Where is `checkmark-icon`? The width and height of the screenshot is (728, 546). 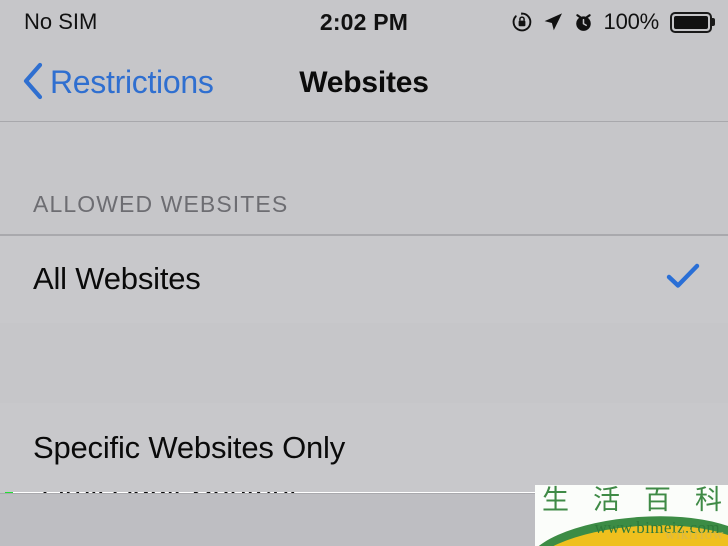
checkmark-icon is located at coordinates (683, 278).